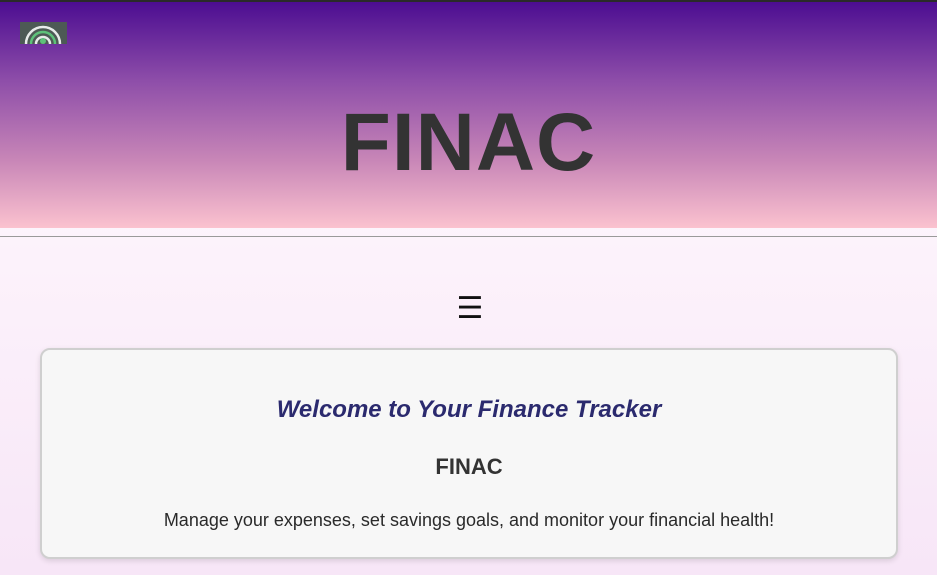  What do you see at coordinates (469, 409) in the screenshot?
I see `welcome-heading: Welcome to Your Finance Tracker` at bounding box center [469, 409].